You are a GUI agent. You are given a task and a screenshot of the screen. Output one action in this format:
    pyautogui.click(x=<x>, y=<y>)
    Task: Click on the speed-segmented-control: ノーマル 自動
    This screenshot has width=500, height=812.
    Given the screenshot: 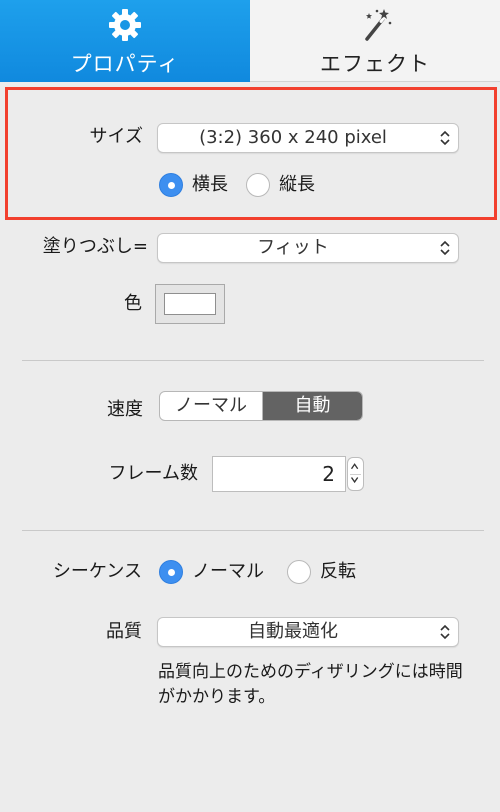 What is the action you would take?
    pyautogui.click(x=261, y=406)
    